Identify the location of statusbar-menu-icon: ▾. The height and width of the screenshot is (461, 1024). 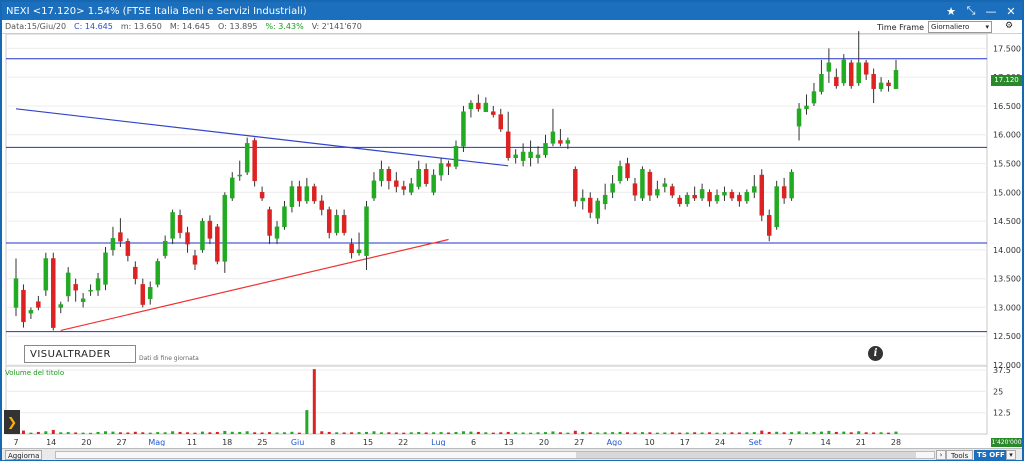
(1011, 455).